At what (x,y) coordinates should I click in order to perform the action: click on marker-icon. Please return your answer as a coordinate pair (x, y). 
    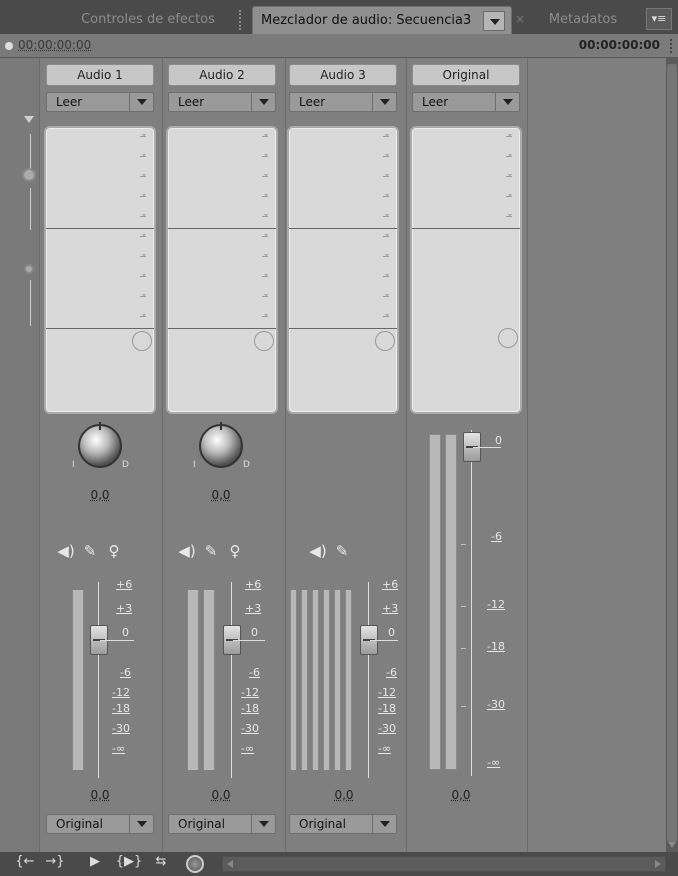
    Looking at the image, I should click on (9, 46).